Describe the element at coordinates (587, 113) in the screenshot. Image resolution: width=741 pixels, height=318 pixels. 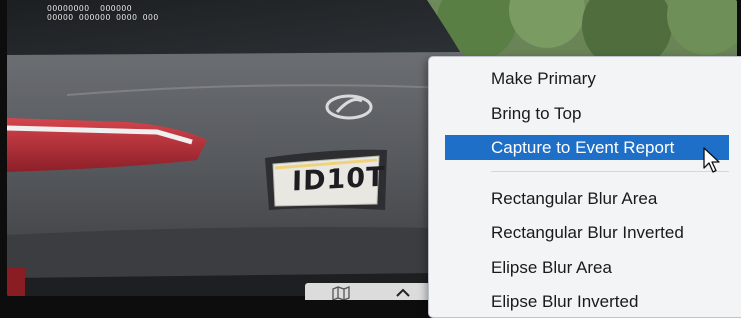
I see `menu-item-bring-to-top: Bring to Top` at that location.